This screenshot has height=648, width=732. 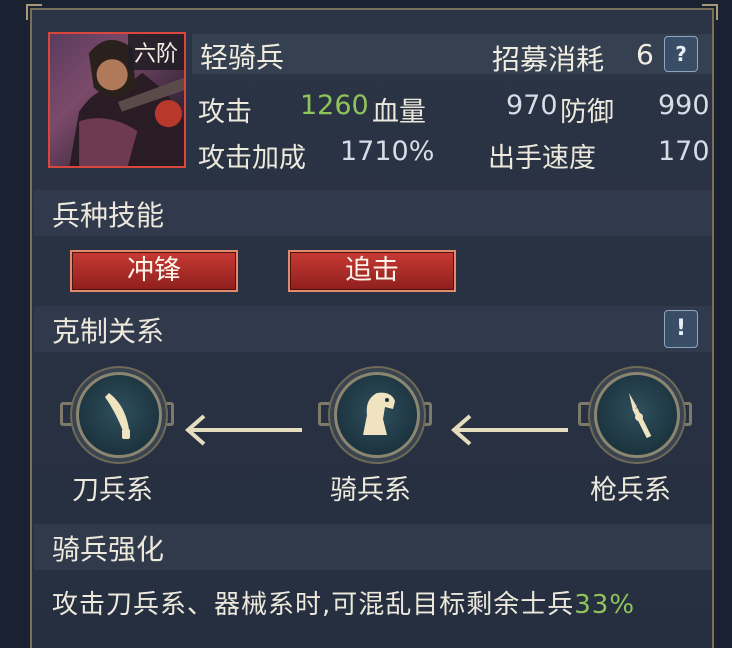 I want to click on skill-charge-button: 冲锋, so click(x=154, y=271).